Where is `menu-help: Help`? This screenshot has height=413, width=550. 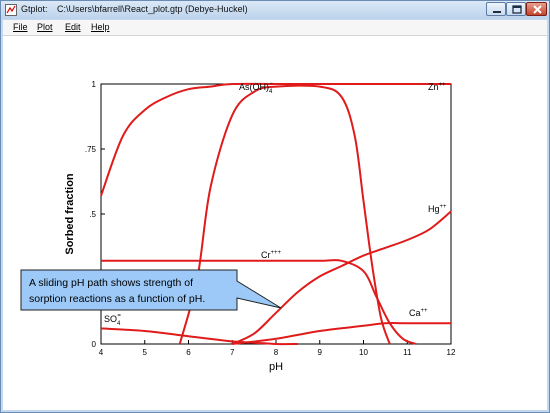 menu-help: Help is located at coordinates (100, 27).